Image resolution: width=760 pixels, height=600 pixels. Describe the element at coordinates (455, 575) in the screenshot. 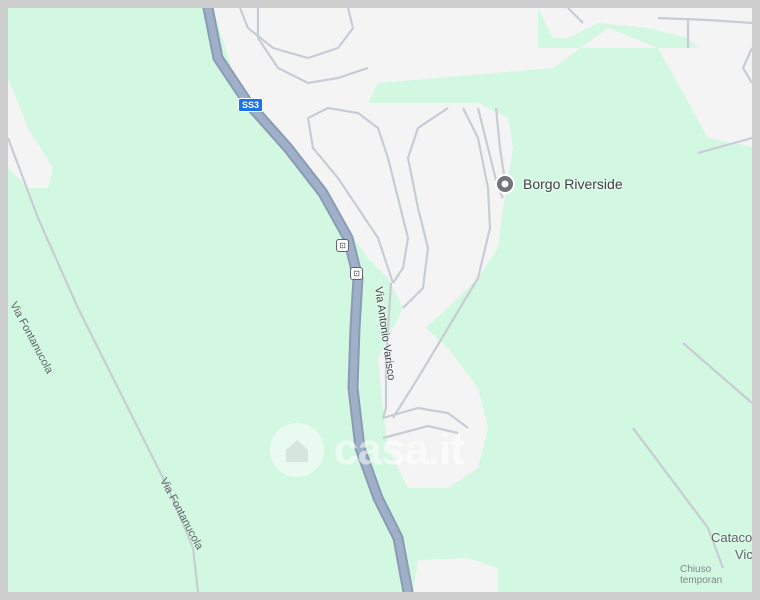

I see `urban-area-bottom` at that location.